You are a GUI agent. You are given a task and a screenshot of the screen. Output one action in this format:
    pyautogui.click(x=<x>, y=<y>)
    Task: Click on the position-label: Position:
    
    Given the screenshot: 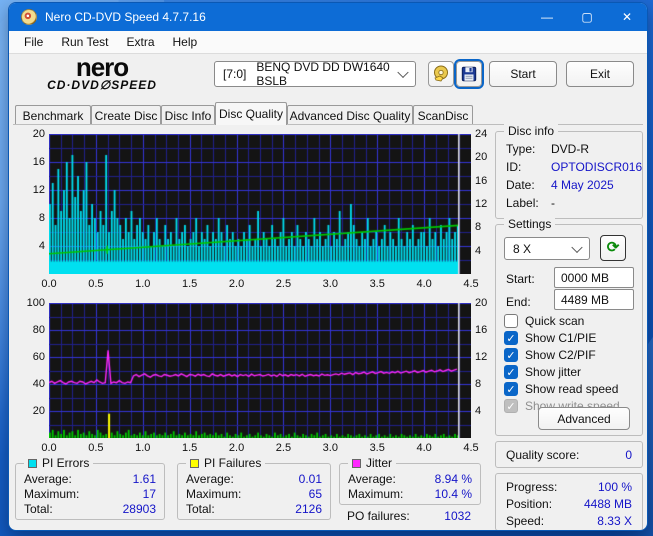 What is the action you would take?
    pyautogui.click(x=529, y=504)
    